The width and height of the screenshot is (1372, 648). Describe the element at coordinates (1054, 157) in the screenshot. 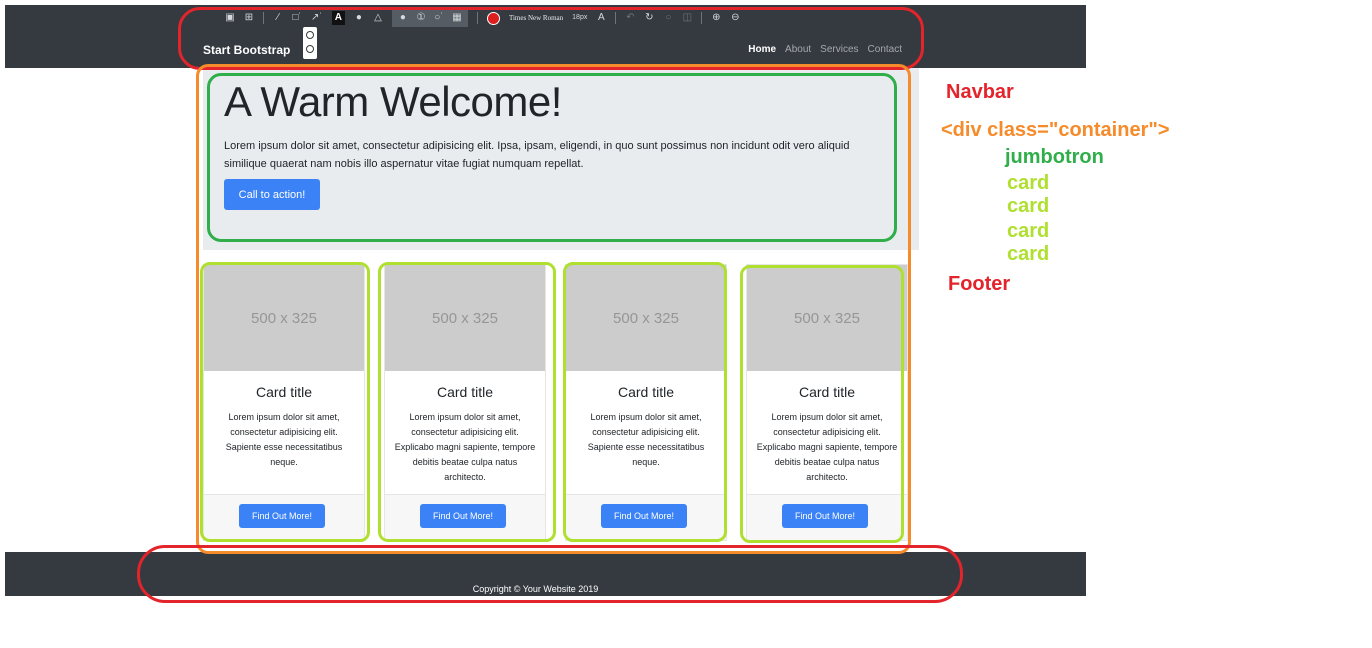

I see `legend-jumbotron: jumbotron` at that location.